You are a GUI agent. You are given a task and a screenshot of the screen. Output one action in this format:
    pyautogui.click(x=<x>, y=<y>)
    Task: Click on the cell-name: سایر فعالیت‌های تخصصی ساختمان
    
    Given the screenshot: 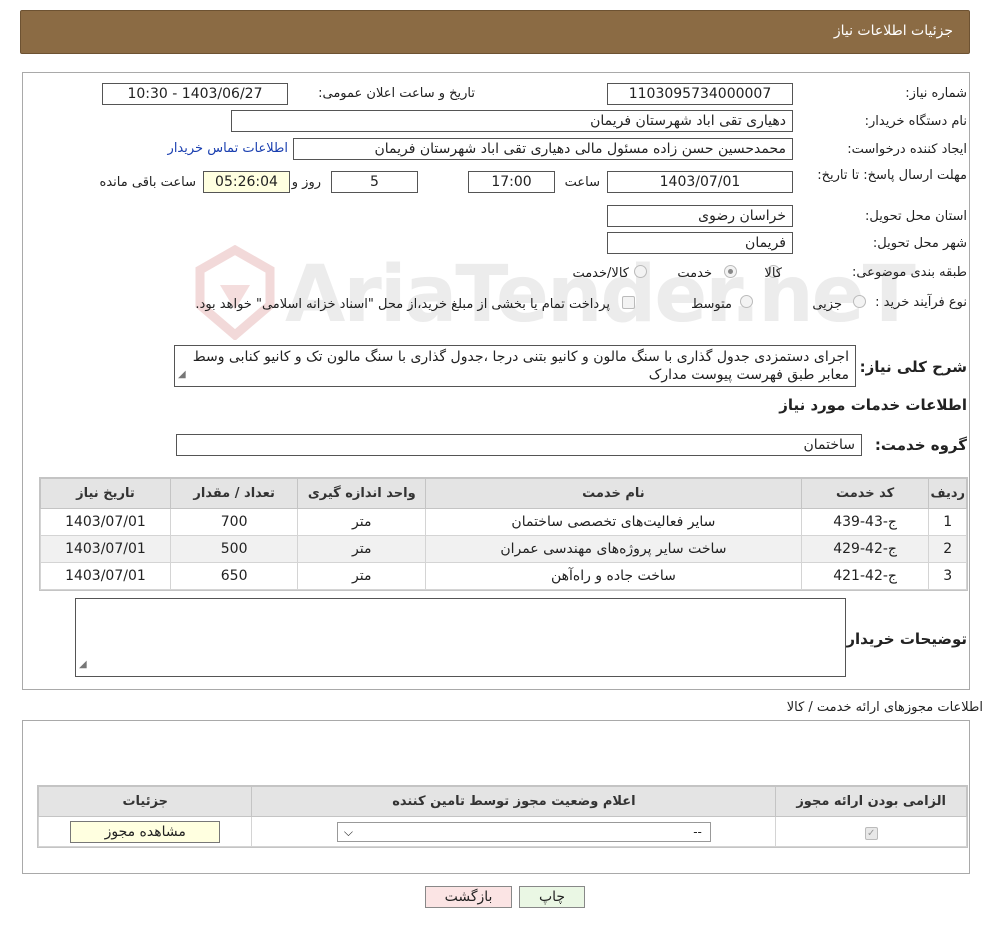 What is the action you would take?
    pyautogui.click(x=613, y=522)
    